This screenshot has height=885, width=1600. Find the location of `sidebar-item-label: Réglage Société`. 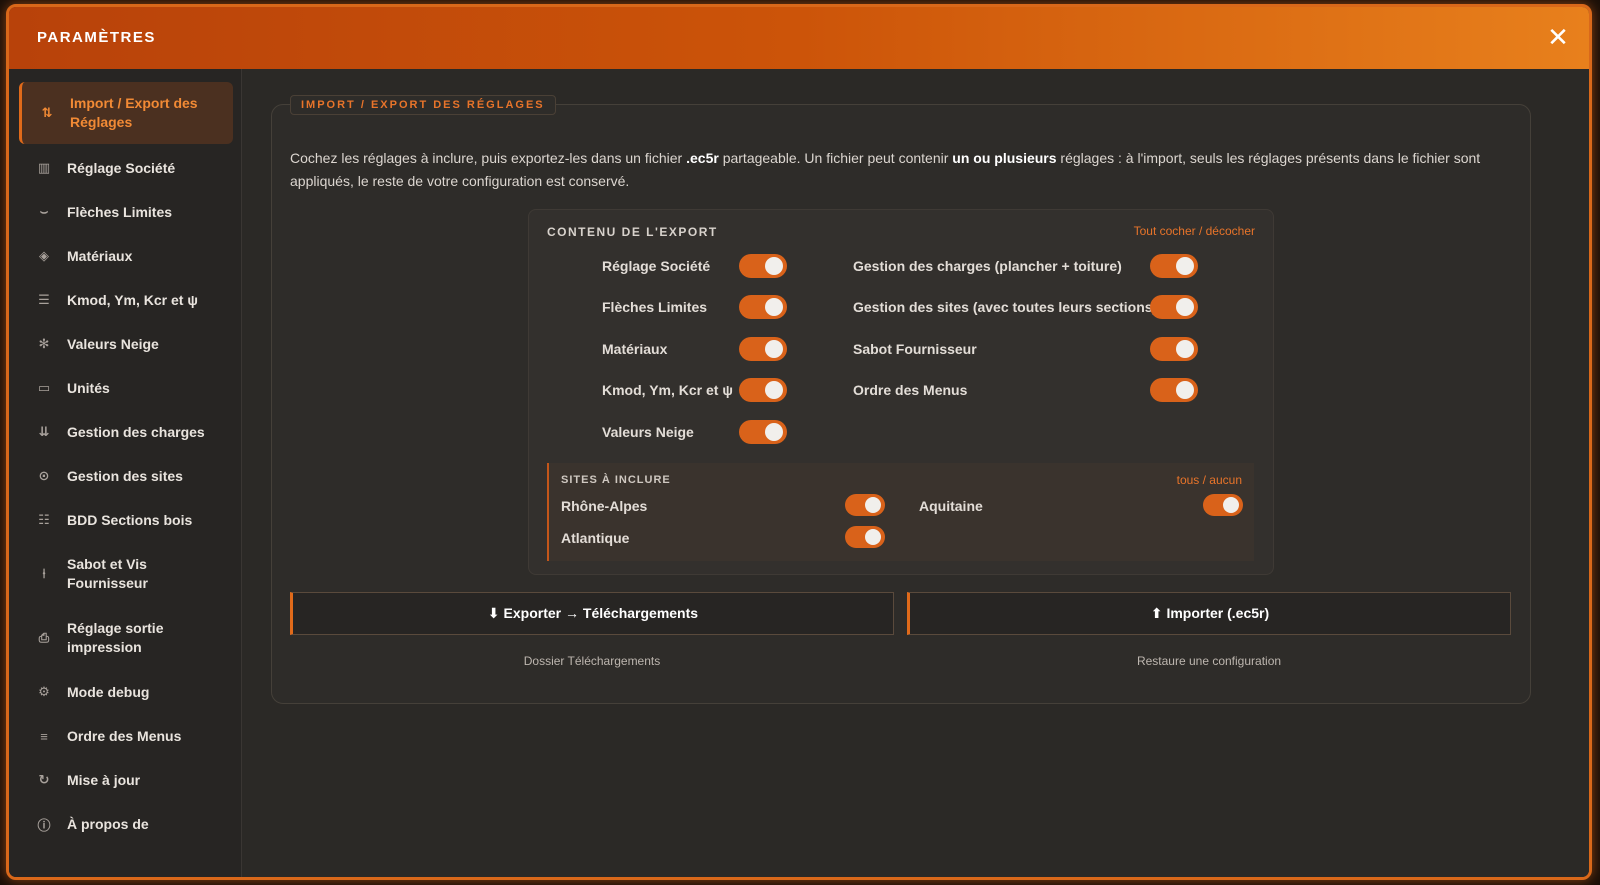

sidebar-item-label: Réglage Société is located at coordinates (121, 167).